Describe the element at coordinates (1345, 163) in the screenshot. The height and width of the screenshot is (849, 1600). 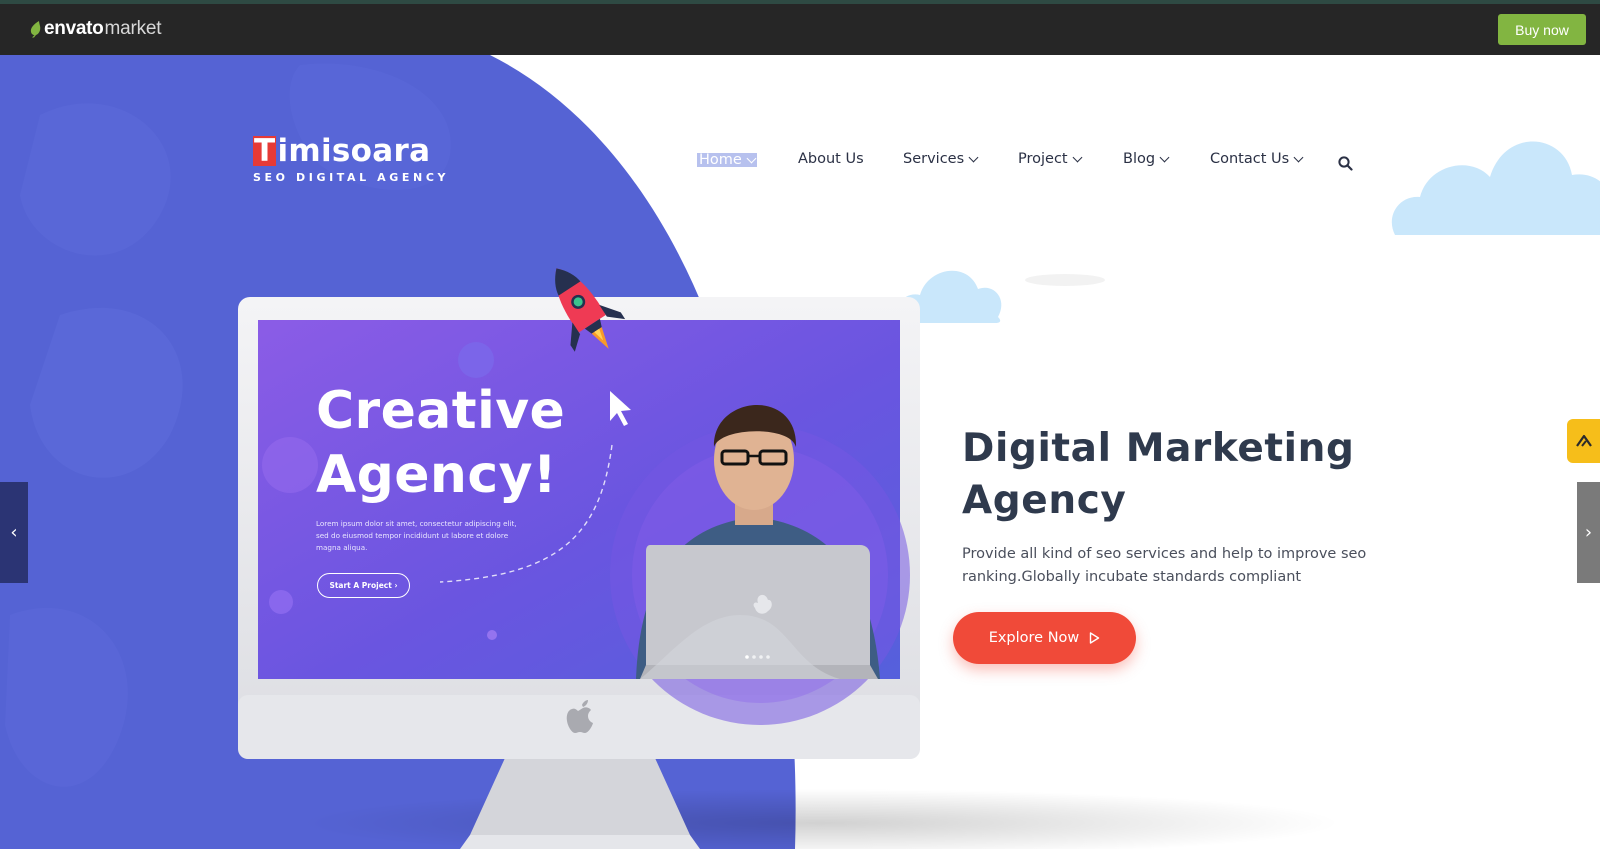
I see `search-icon` at that location.